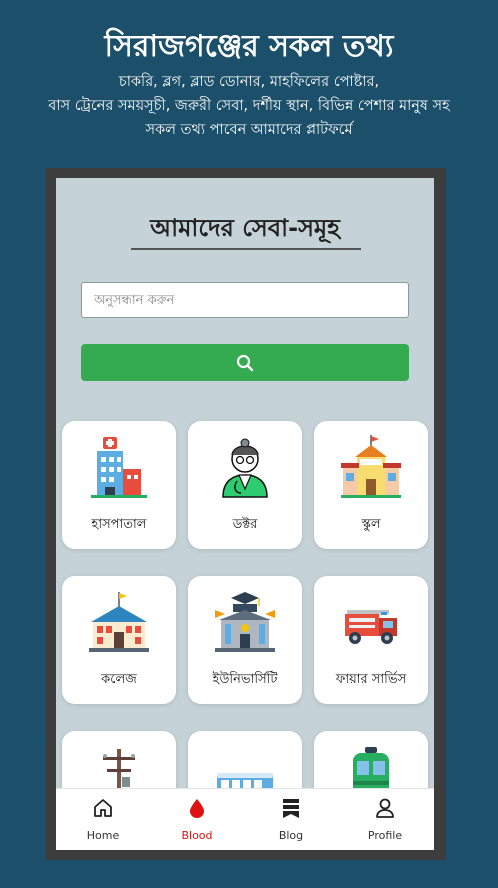  I want to click on page-title: আমাদের সেবা-সমূহ, so click(245, 228).